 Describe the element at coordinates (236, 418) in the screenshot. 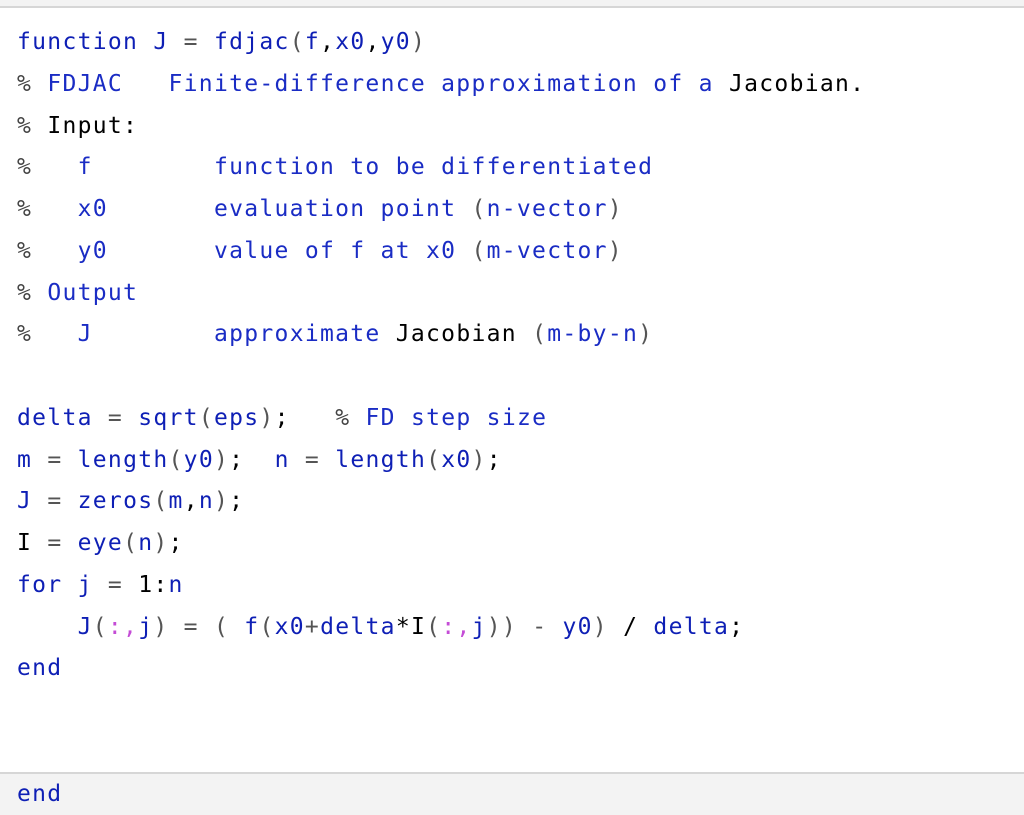

I see `code-token: eps` at that location.